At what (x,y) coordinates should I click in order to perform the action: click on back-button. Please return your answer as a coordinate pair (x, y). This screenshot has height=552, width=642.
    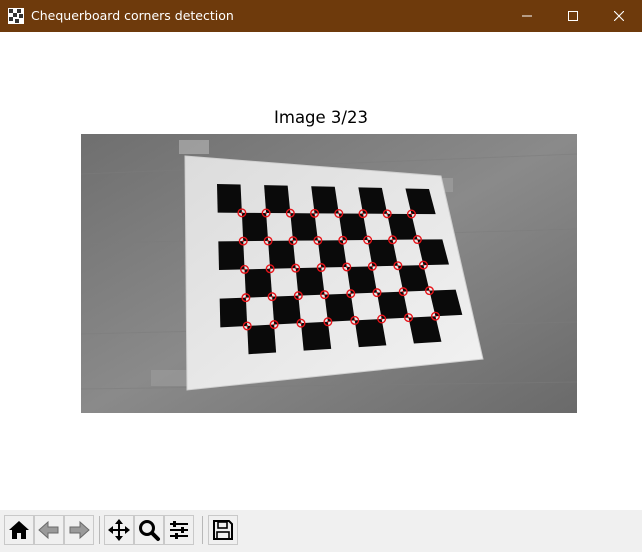
    Looking at the image, I should click on (49, 530).